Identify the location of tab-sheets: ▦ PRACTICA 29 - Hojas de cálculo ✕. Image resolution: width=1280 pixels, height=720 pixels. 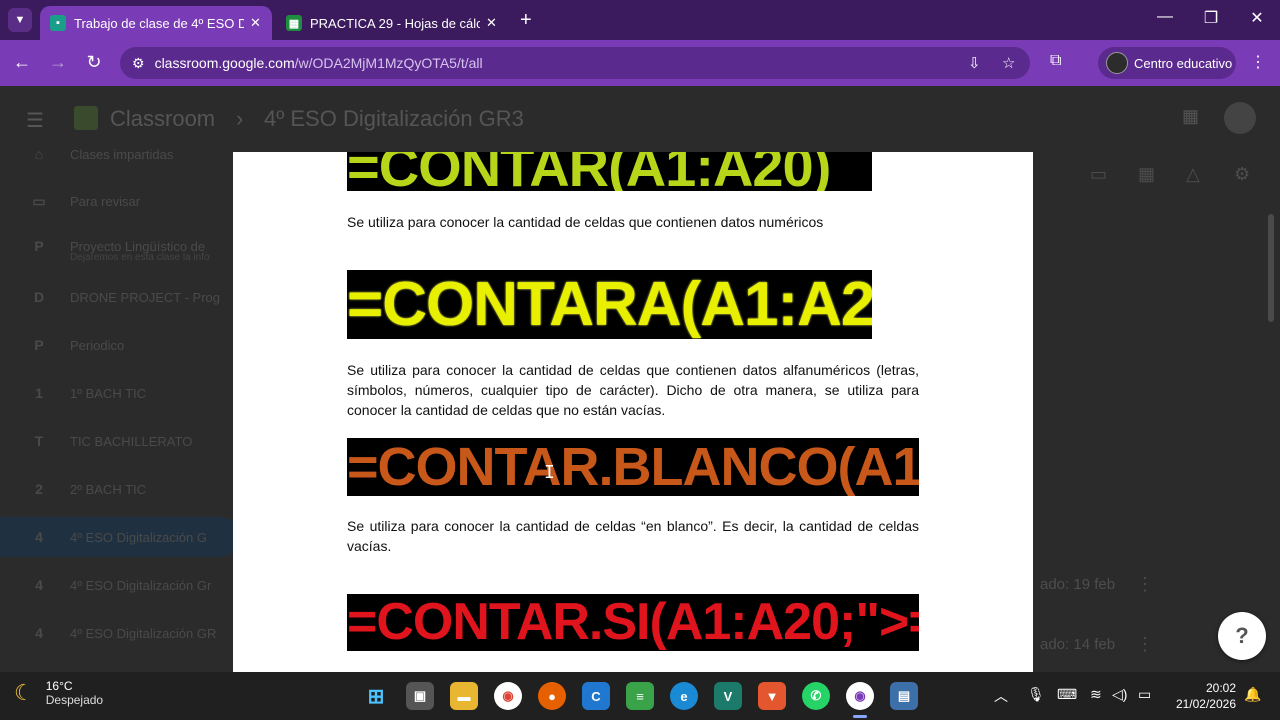
(395, 23).